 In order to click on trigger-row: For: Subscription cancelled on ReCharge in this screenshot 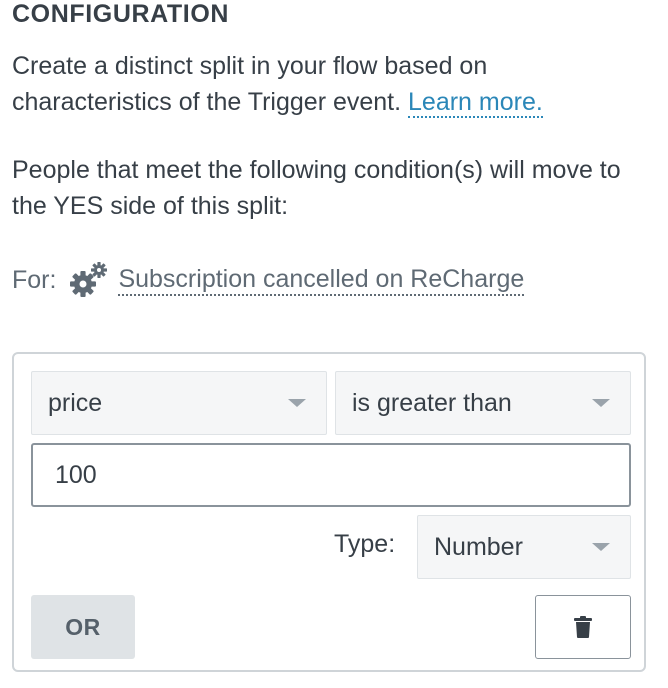, I will do `click(268, 280)`.